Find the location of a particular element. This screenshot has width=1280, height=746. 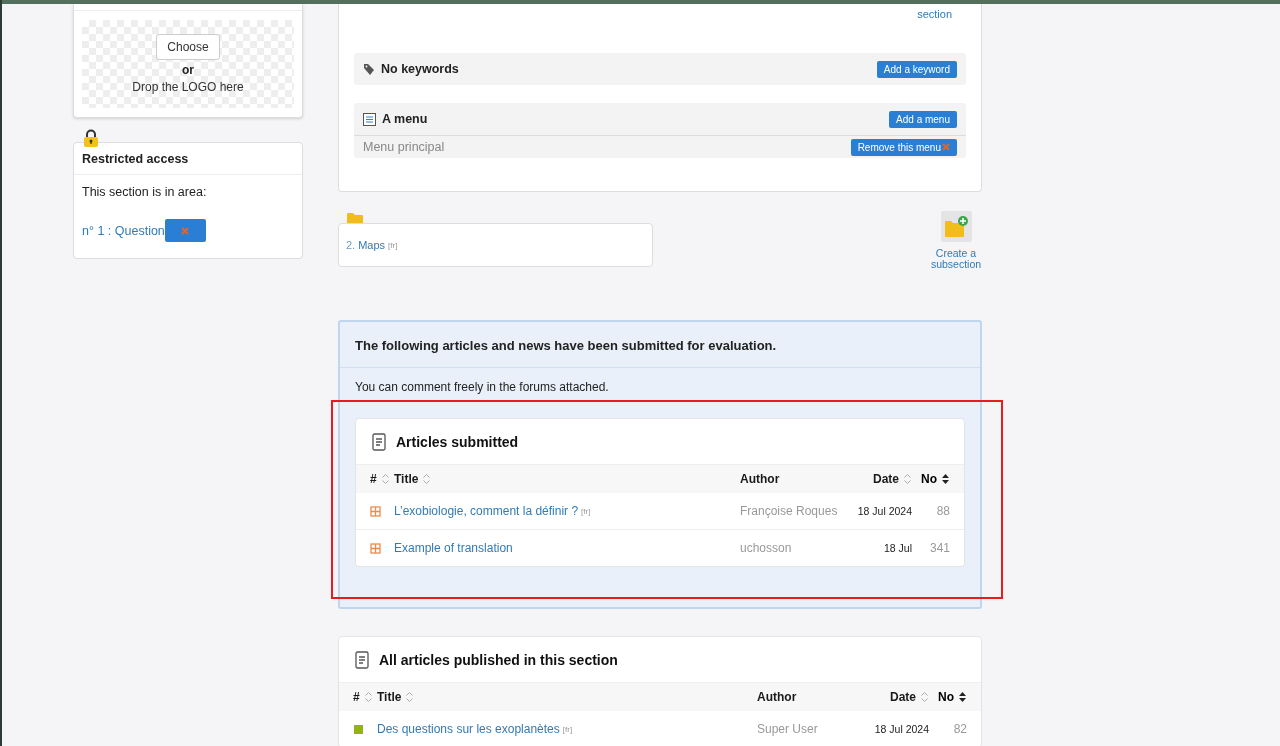

panel-title: No keywords is located at coordinates (420, 69).